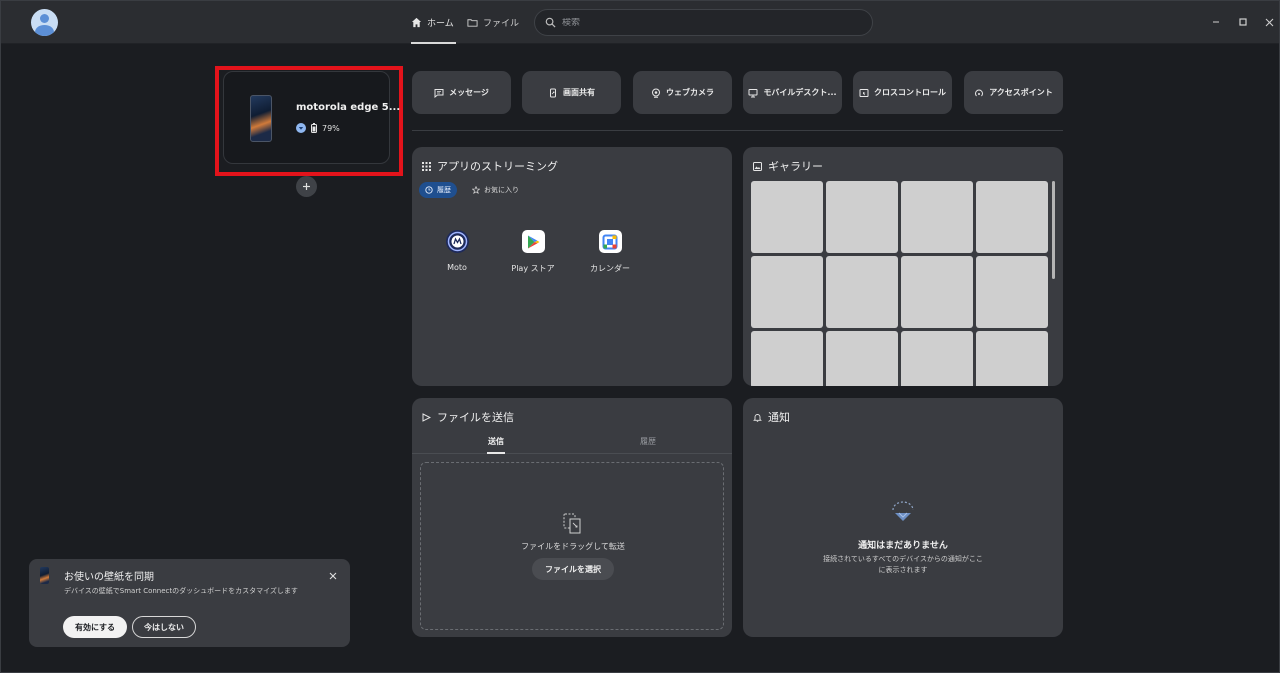 Image resolution: width=1280 pixels, height=673 pixels. Describe the element at coordinates (533, 268) in the screenshot. I see `app-play-store-label: Play ストア` at that location.